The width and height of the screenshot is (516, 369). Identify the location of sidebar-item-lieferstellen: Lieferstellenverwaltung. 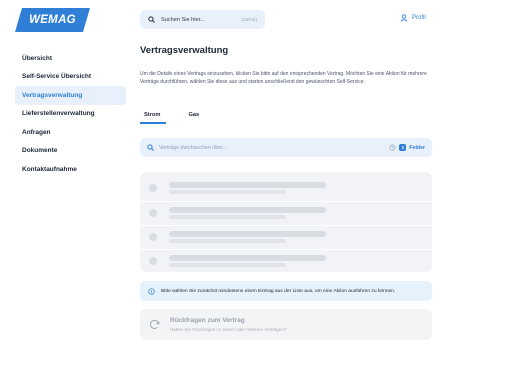
(70, 114).